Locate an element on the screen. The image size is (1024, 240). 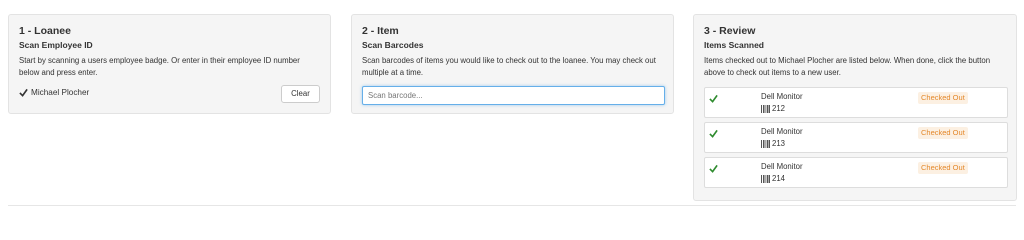
review-title: 3 - Review is located at coordinates (730, 31).